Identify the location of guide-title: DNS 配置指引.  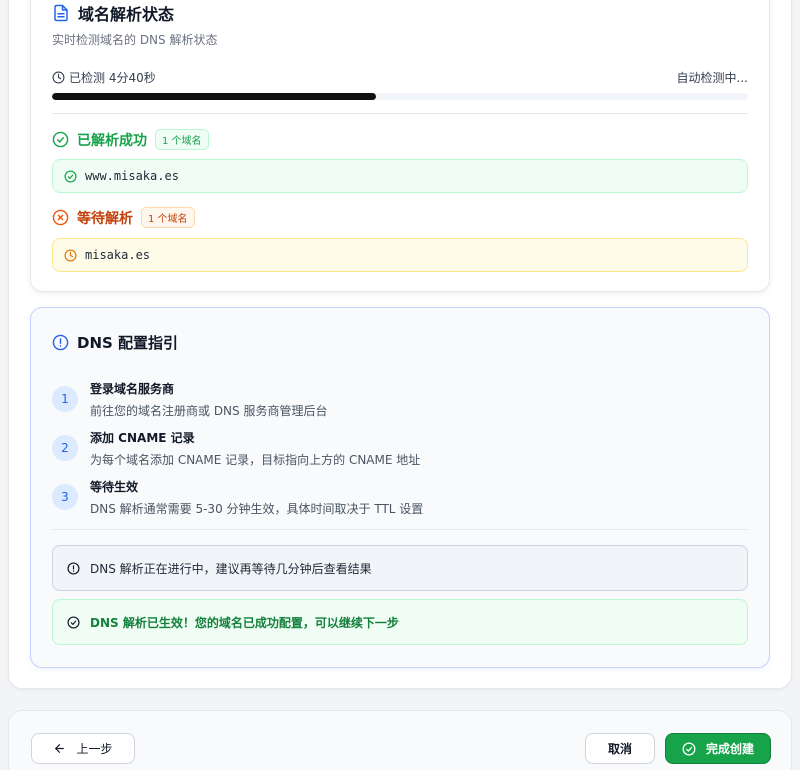
(128, 343).